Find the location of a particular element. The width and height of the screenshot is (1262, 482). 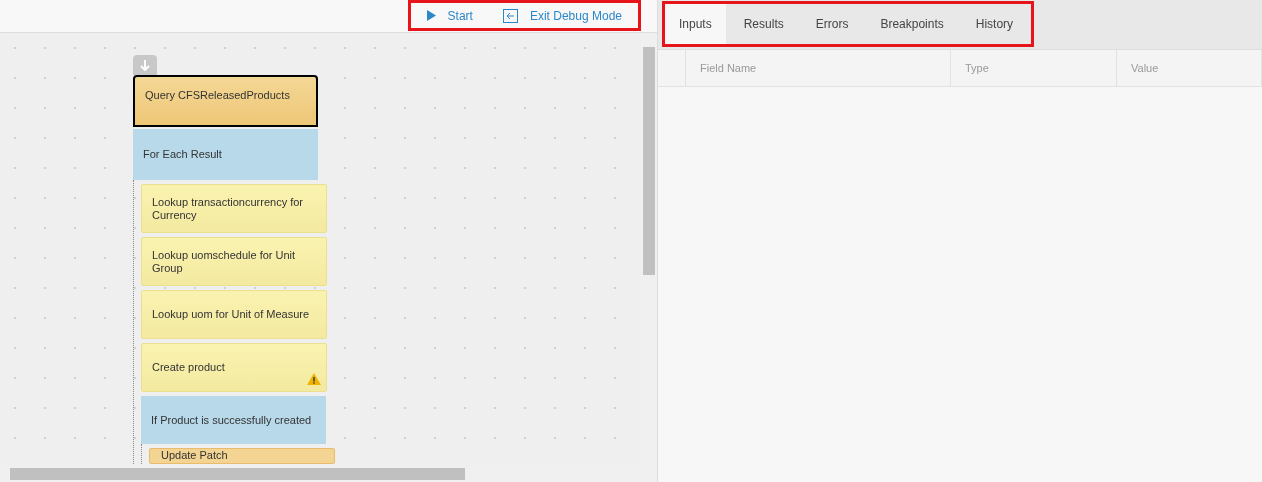

block-label: Lookup uom for Unit of Measure is located at coordinates (231, 314).